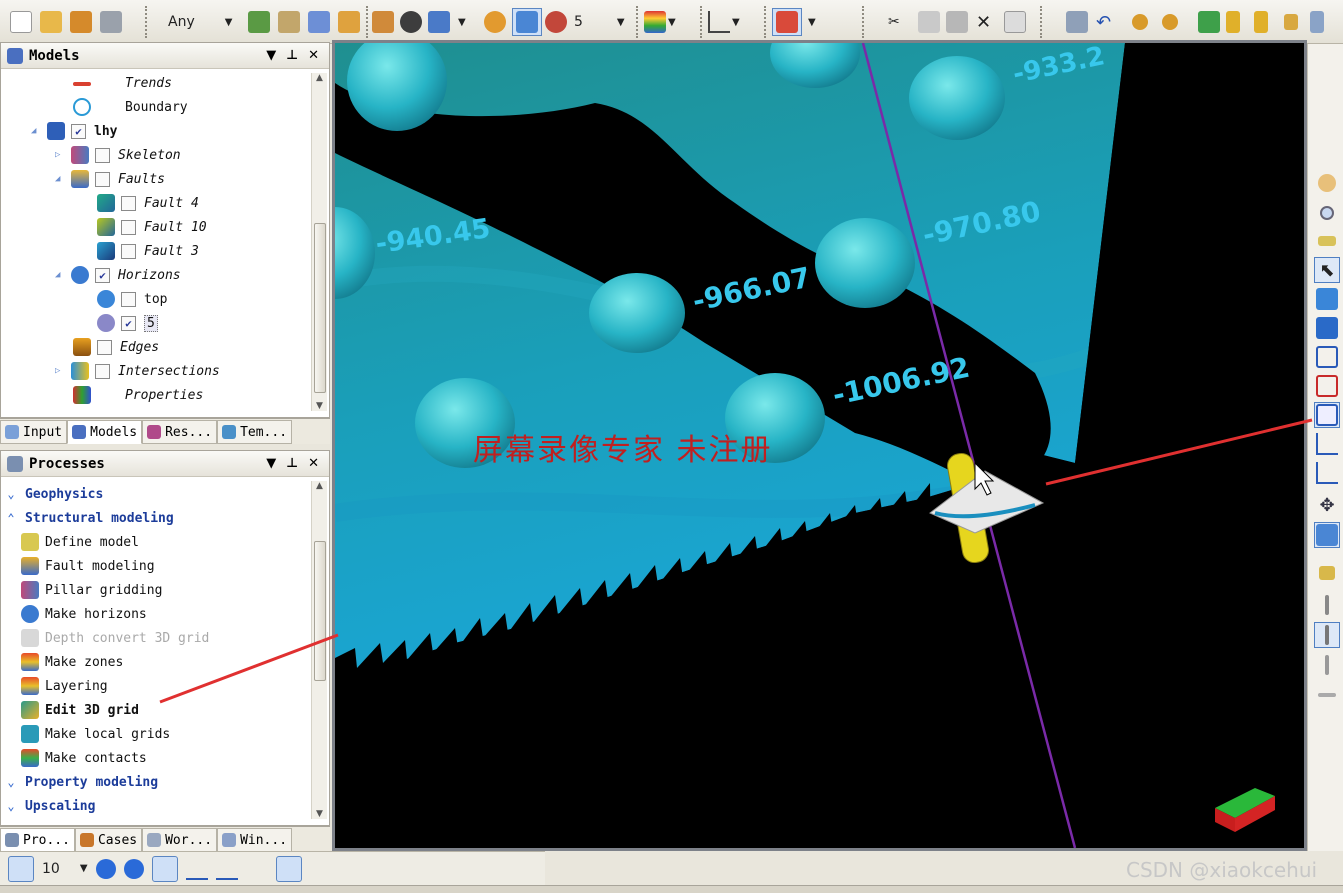 The width and height of the screenshot is (1343, 893). What do you see at coordinates (196, 869) in the screenshot?
I see `pillar-split-icon` at bounding box center [196, 869].